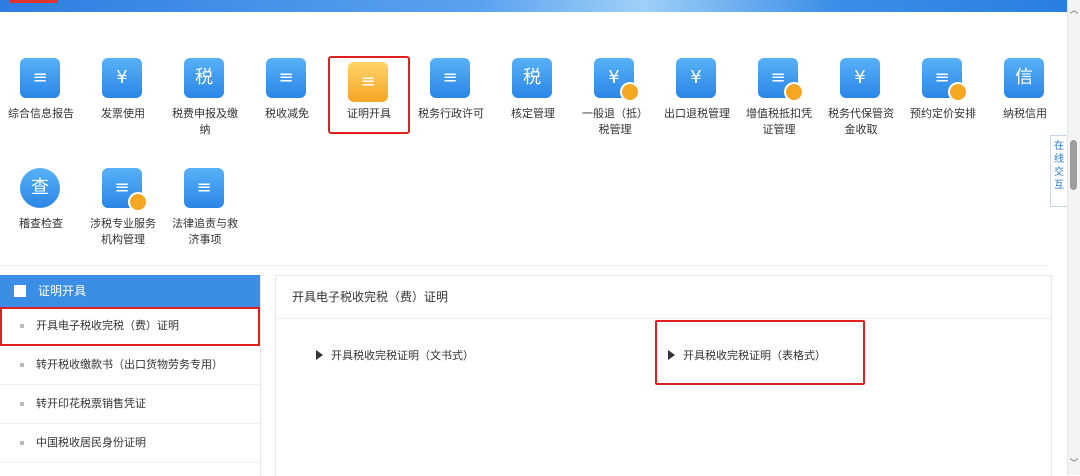 The height and width of the screenshot is (476, 1080). What do you see at coordinates (615, 121) in the screenshot?
I see `tile-label: 一般退（抵）税管理` at bounding box center [615, 121].